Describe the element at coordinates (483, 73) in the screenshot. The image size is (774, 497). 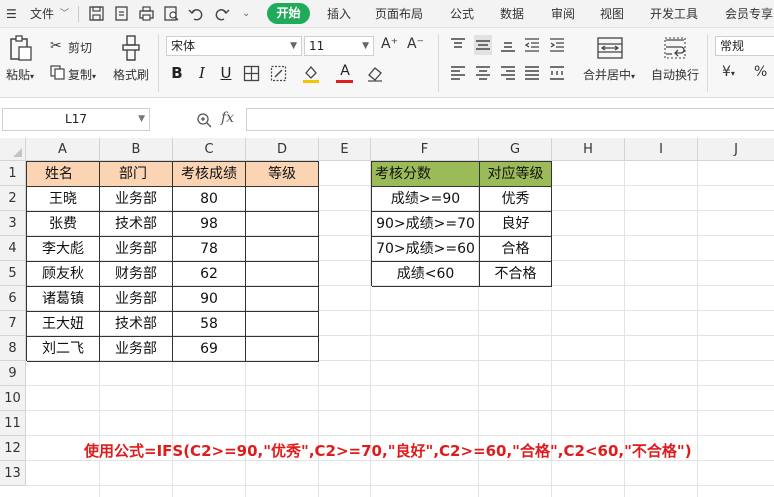
I see `align-center-icon` at that location.